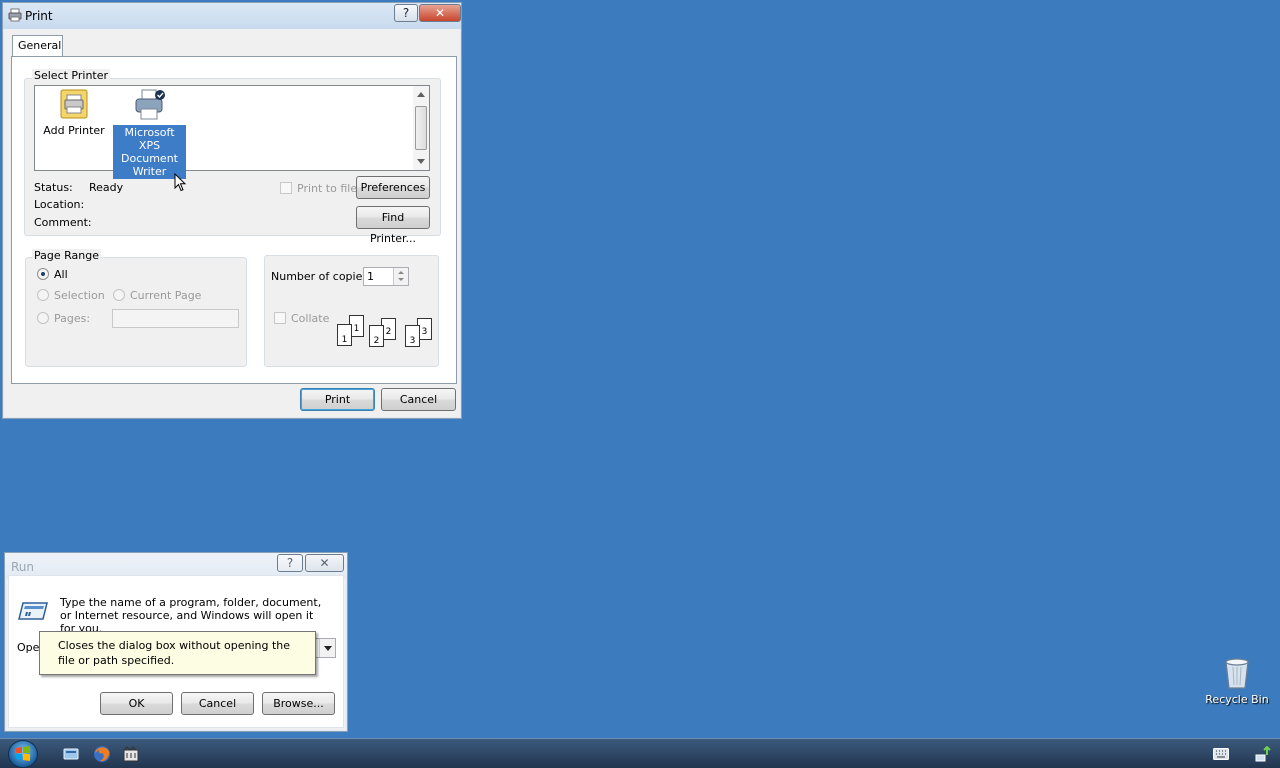 This screenshot has height=768, width=1280. Describe the element at coordinates (393, 187) in the screenshot. I see `preferences-button: Preferences` at that location.